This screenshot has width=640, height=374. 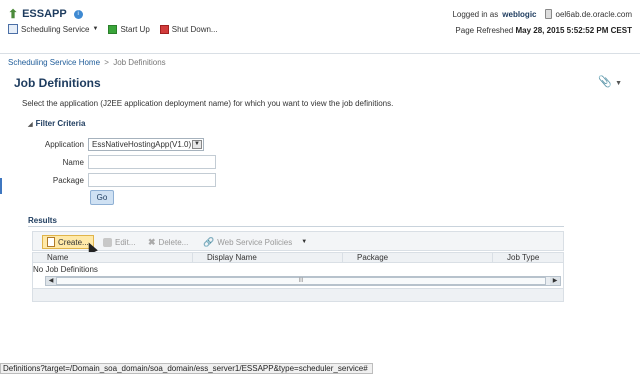 I want to click on application-select: EssNativeHostingApp(V1.0) ▼, so click(x=146, y=144).